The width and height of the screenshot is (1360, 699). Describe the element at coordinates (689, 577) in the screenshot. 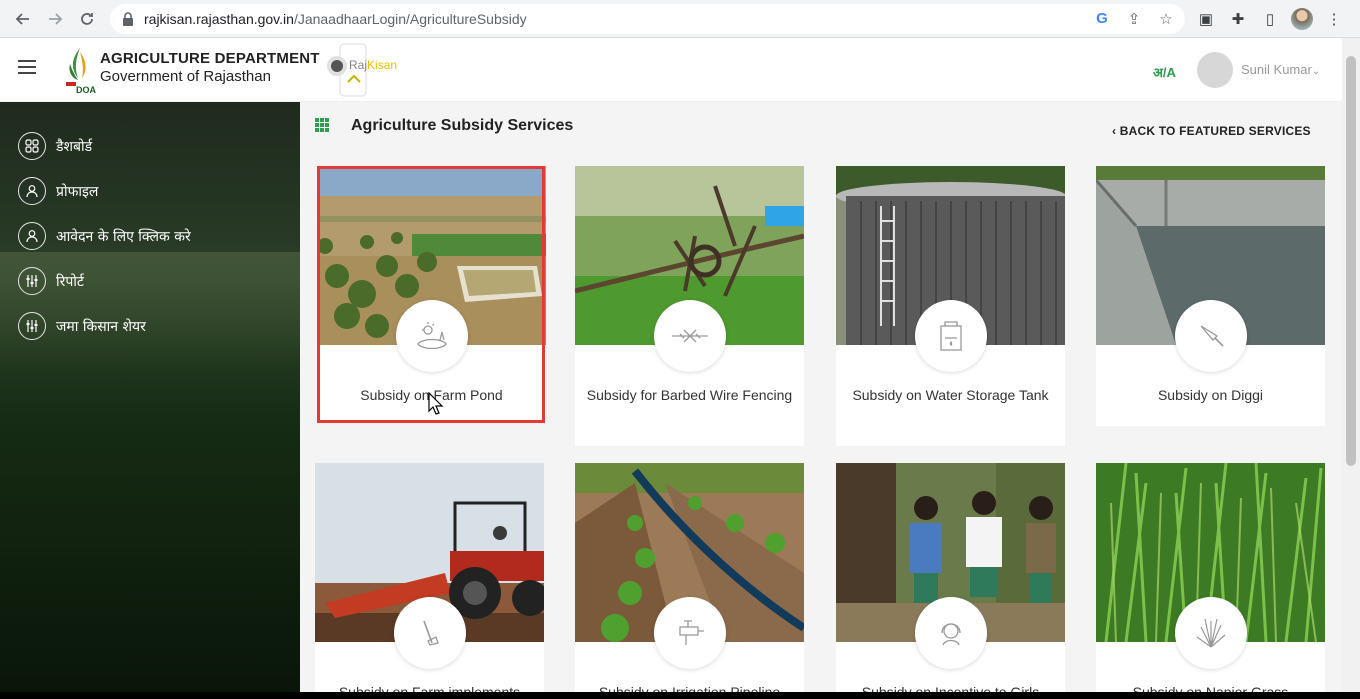

I see `service-card-irrigation-pipeline: Subsidy on Irrigation Pipeline` at that location.